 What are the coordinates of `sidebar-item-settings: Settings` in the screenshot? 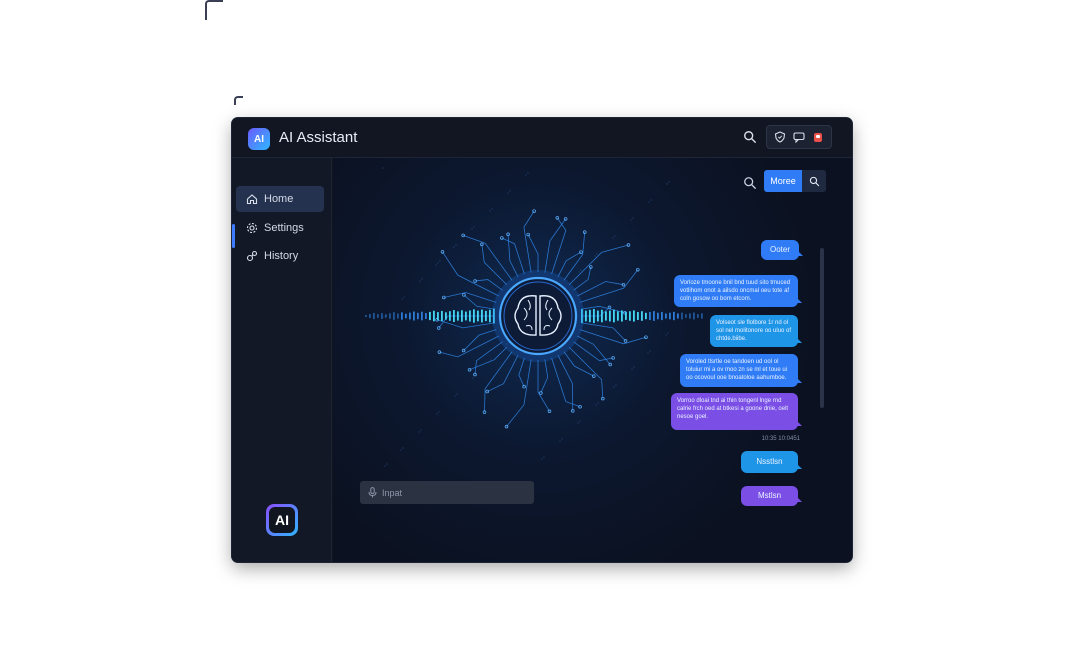 It's located at (280, 228).